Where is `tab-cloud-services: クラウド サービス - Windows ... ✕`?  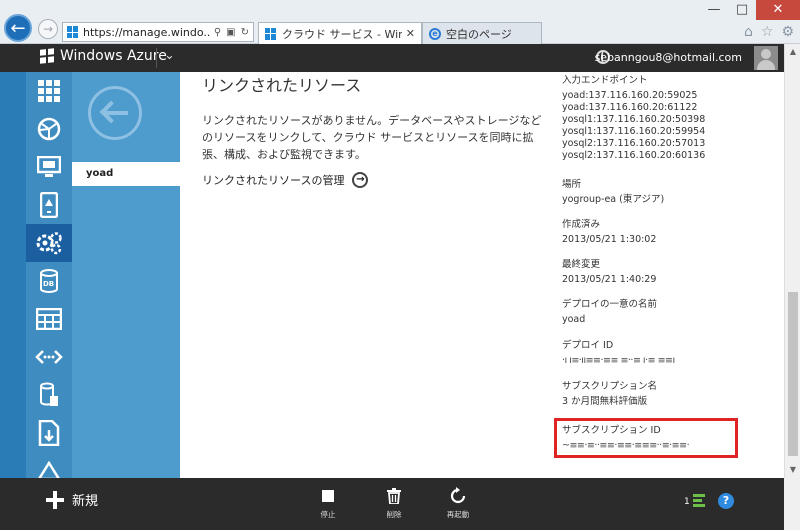 tab-cloud-services: クラウド サービス - Windows ... ✕ is located at coordinates (340, 33).